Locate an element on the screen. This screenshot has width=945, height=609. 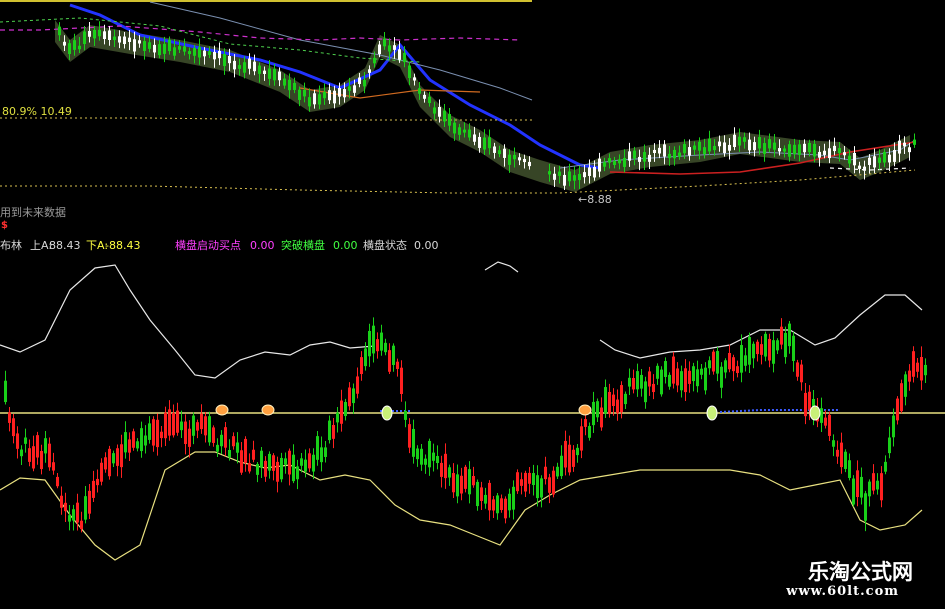
signal1-value: 0.00 is located at coordinates (262, 245).